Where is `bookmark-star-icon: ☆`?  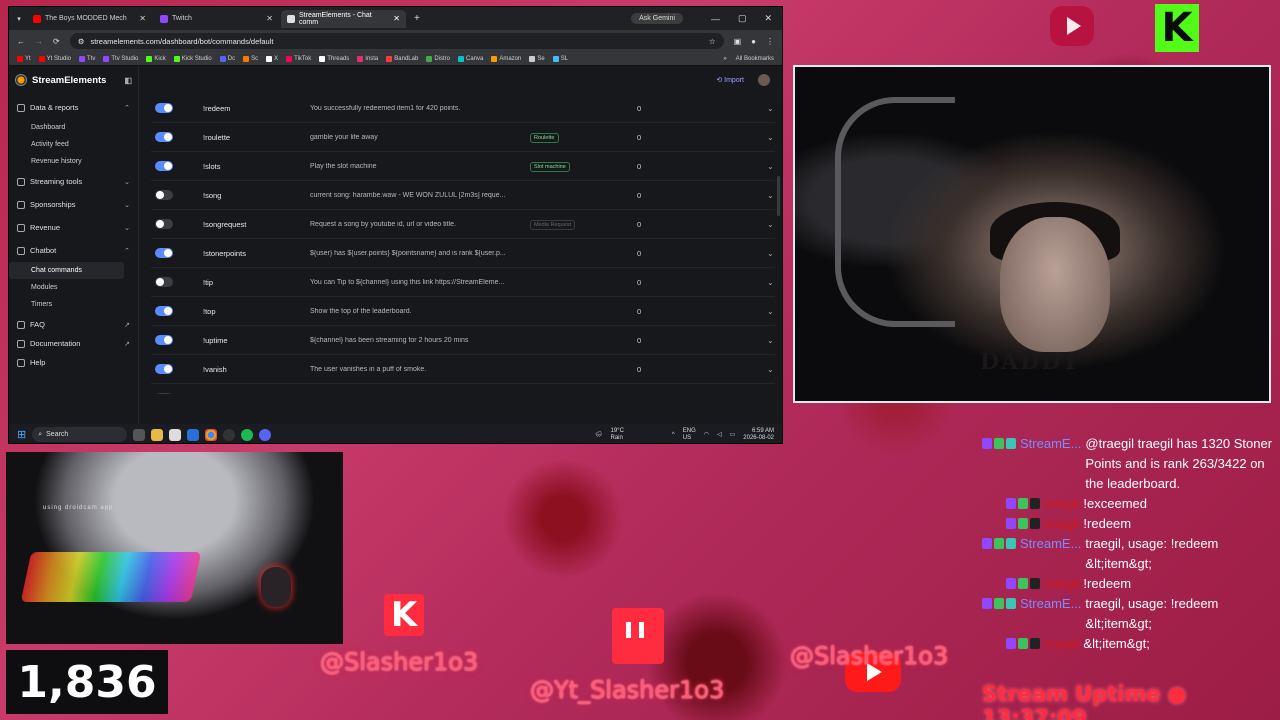
bookmark-star-icon: ☆ is located at coordinates (712, 41).